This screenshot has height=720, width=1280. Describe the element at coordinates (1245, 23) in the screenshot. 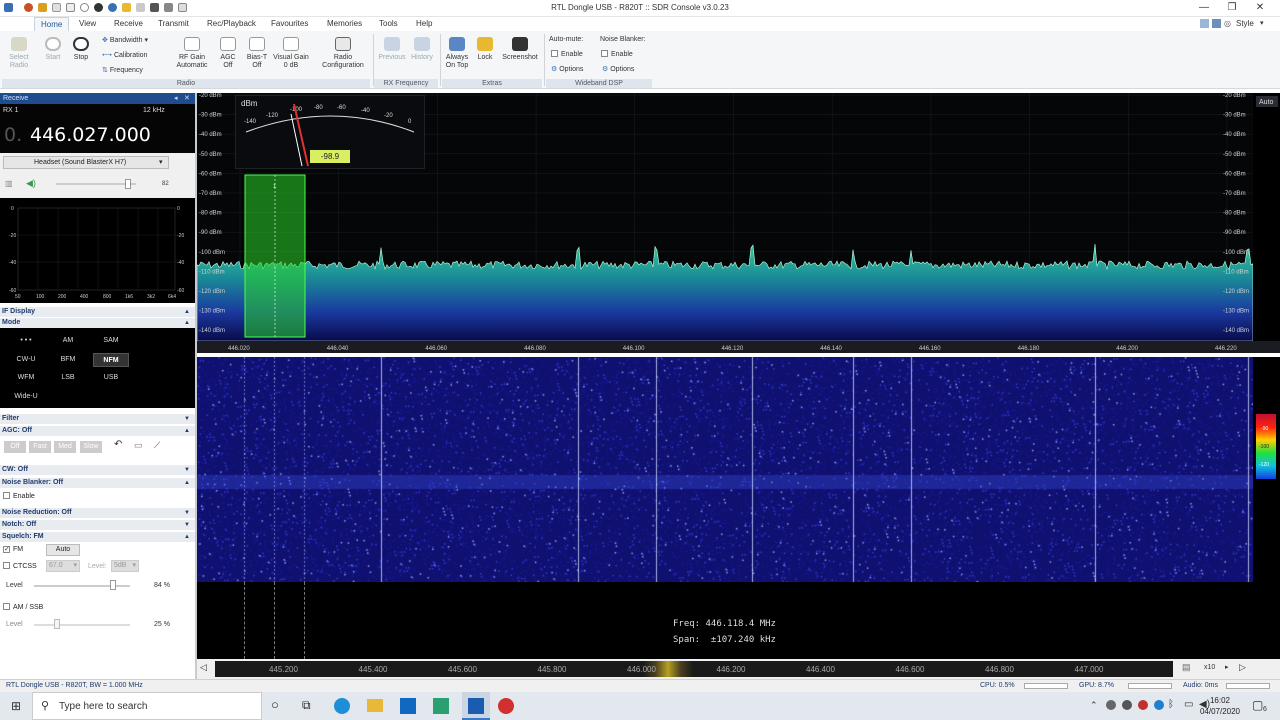

I see `style-menu: Style` at that location.